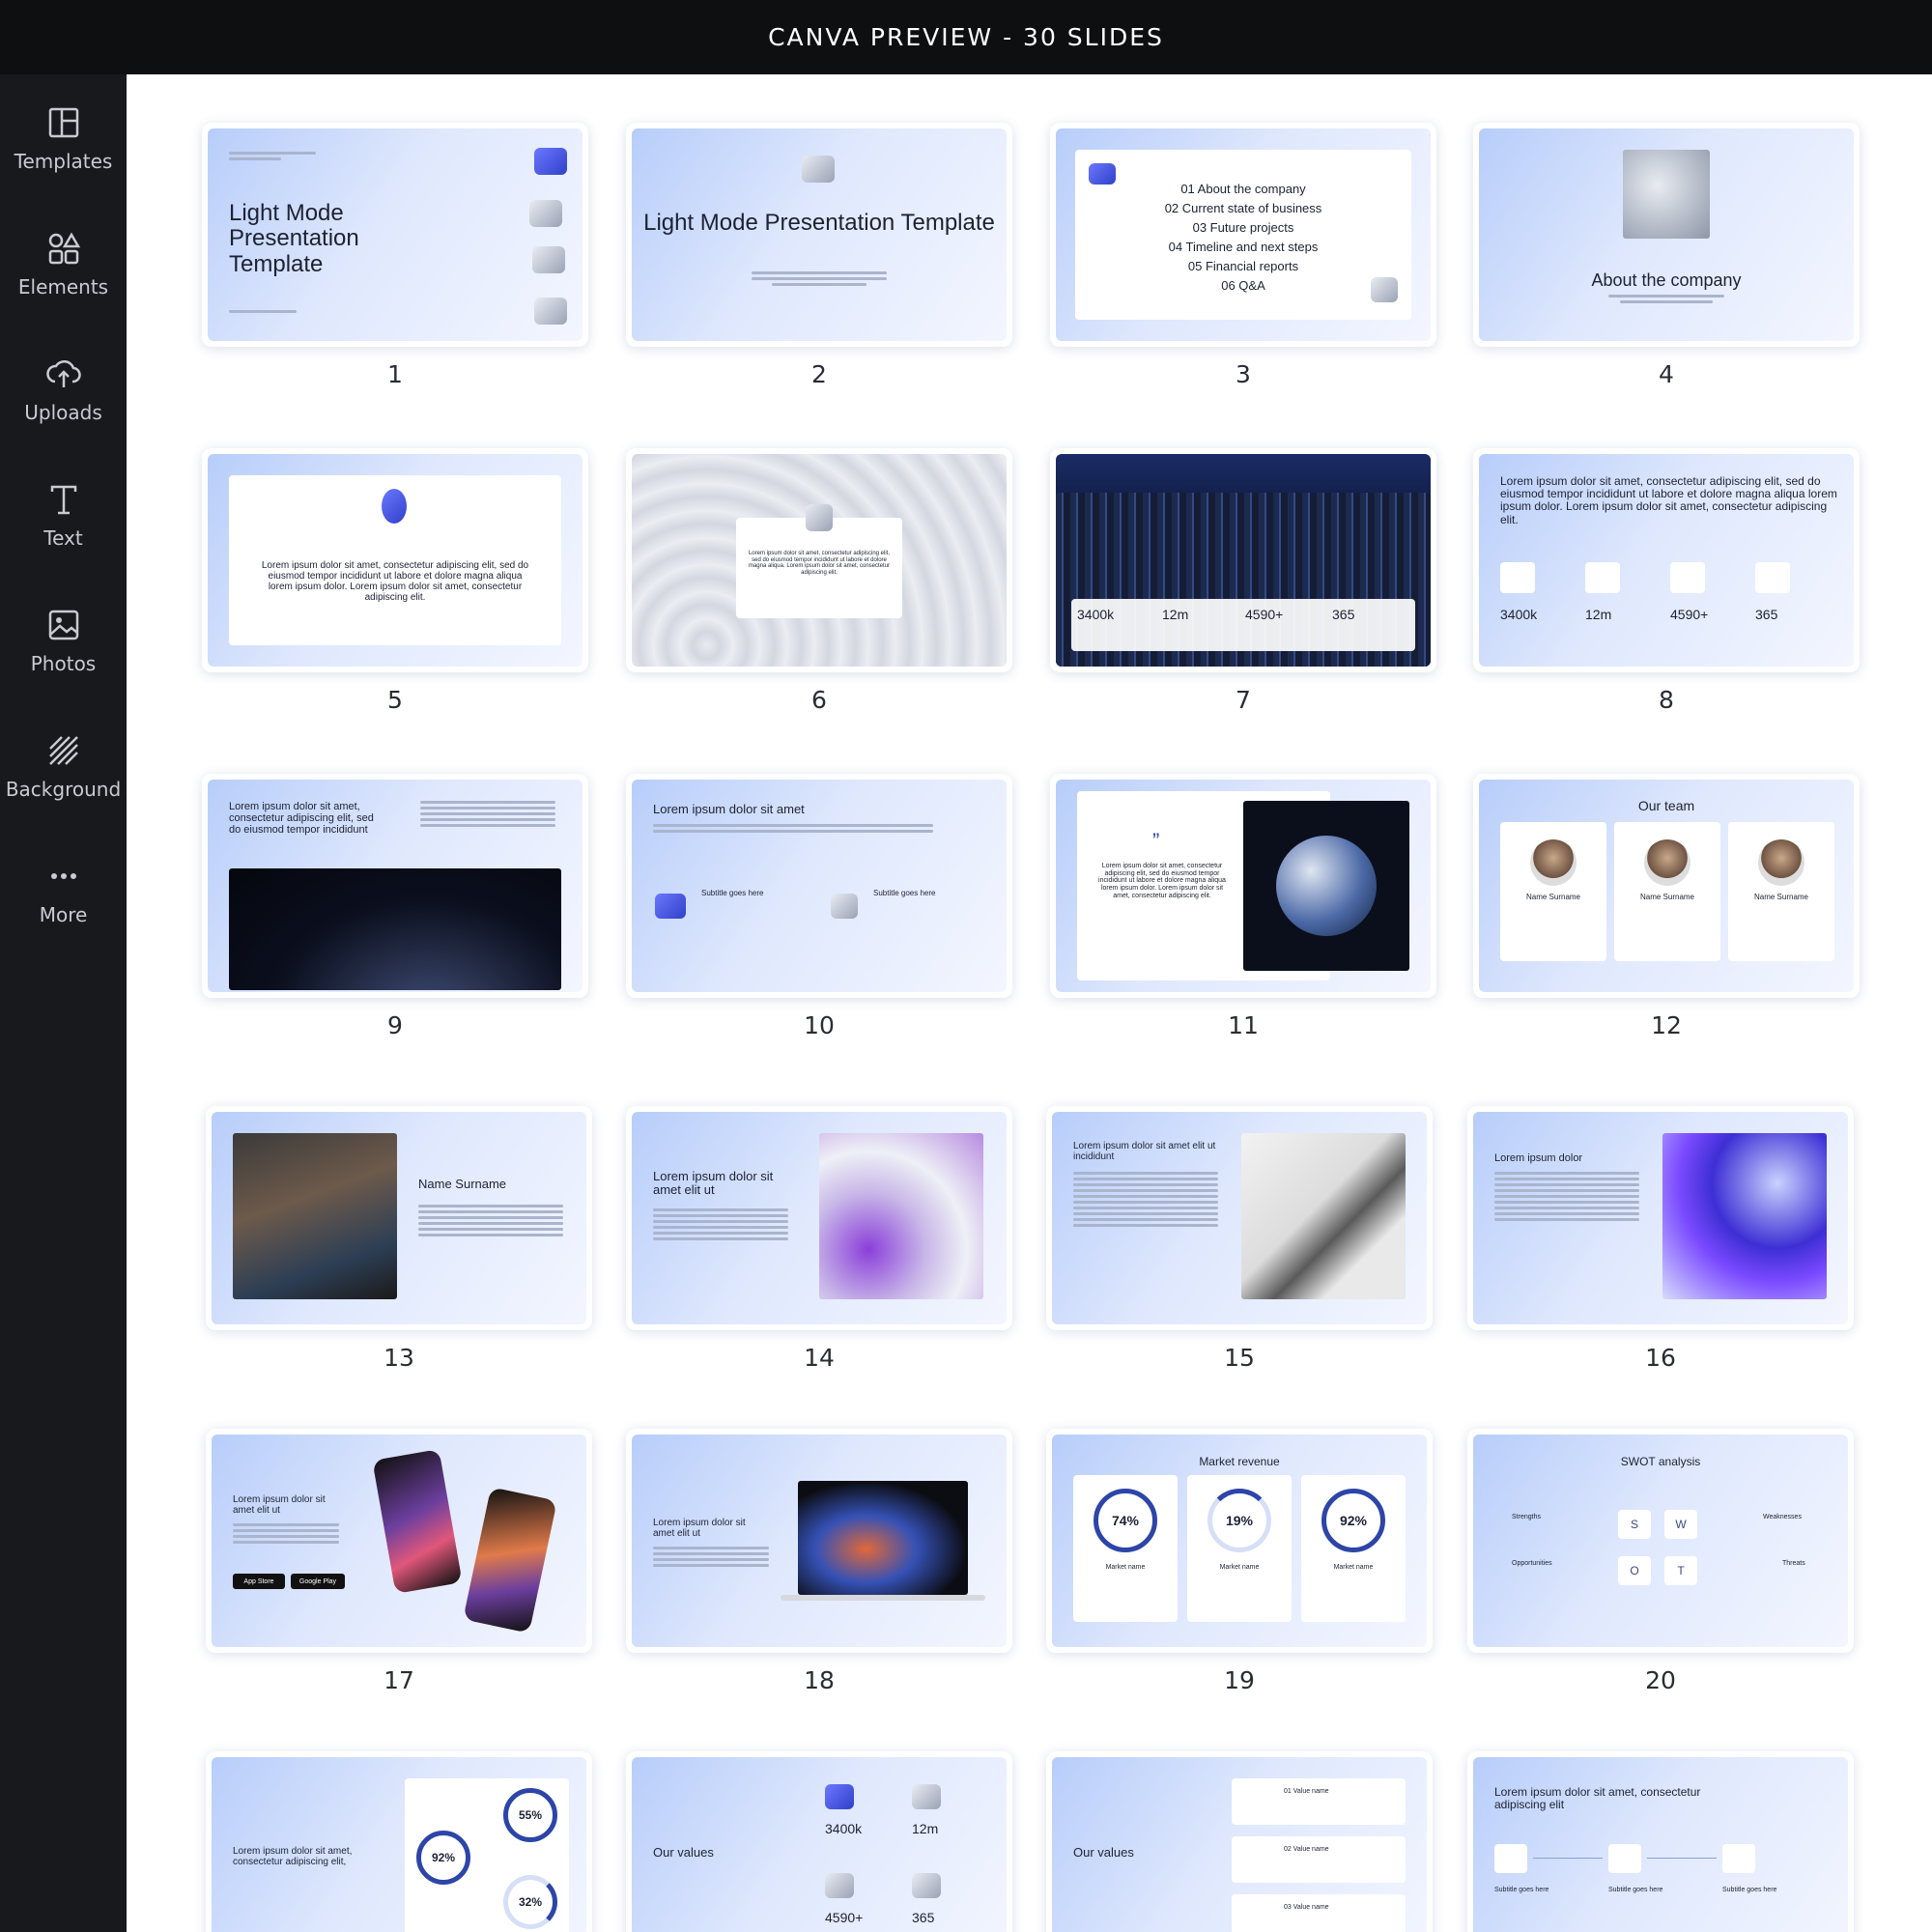 This screenshot has width=1932, height=1932. Describe the element at coordinates (63, 914) in the screenshot. I see `sidebar-item-label: More` at that location.